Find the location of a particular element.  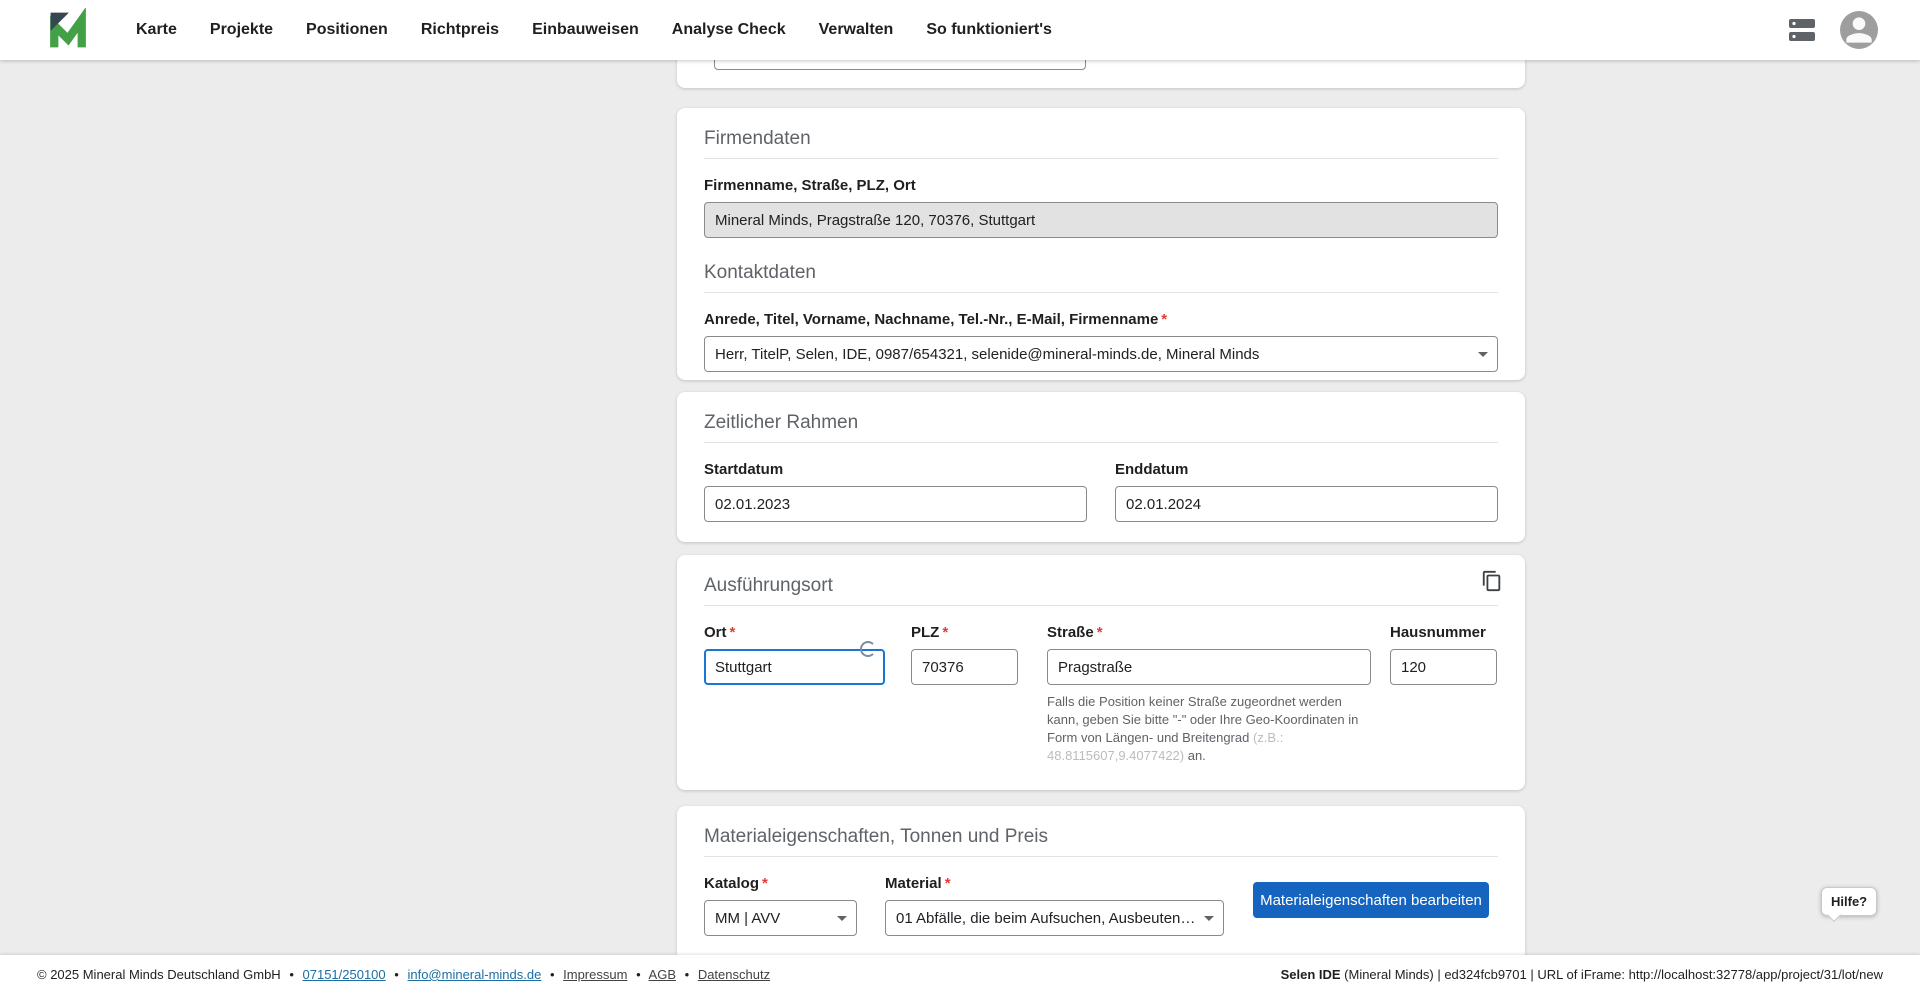

footer-agb-link: AGB is located at coordinates (662, 974).